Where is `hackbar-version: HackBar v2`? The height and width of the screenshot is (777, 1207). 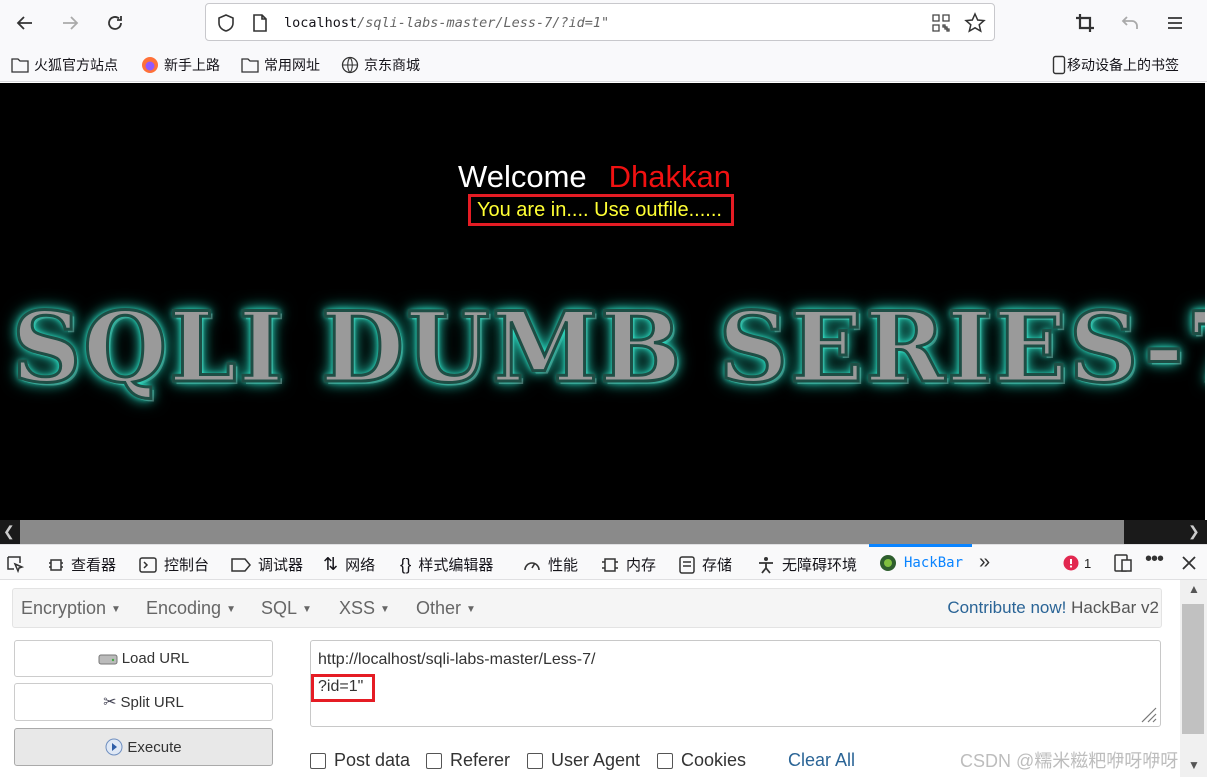 hackbar-version: HackBar v2 is located at coordinates (1115, 607).